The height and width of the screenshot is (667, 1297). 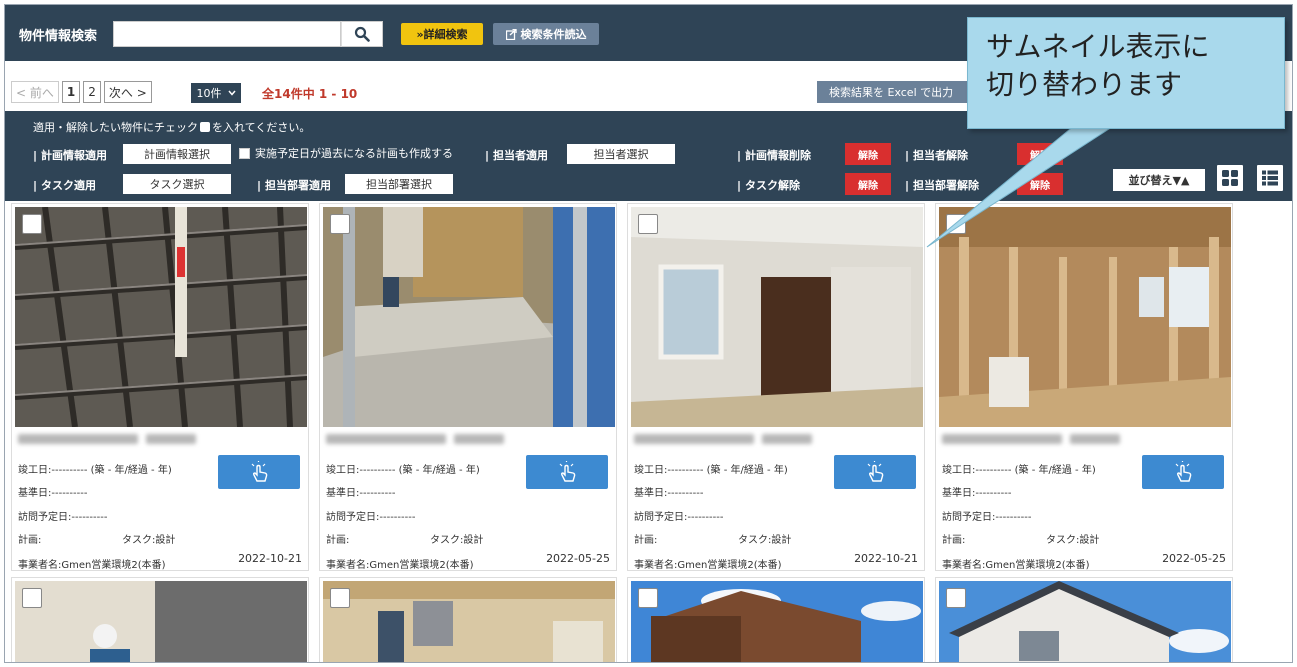 What do you see at coordinates (71, 92) in the screenshot?
I see `page-1-button: 1` at bounding box center [71, 92].